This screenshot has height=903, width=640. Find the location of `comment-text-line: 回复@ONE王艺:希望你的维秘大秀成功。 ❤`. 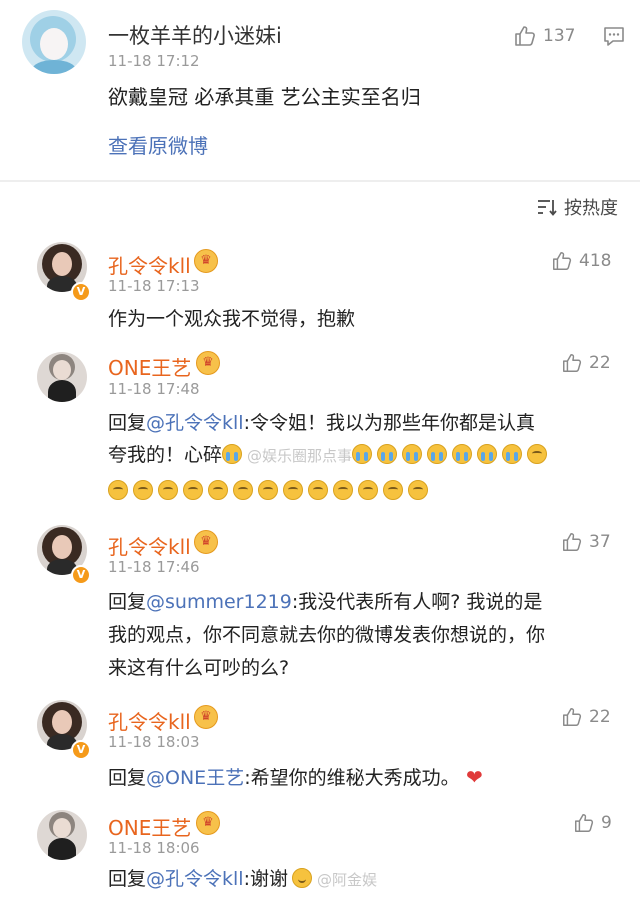

comment-text-line: 回复@ONE王艺:希望你的维秘大秀成功。 ❤ is located at coordinates (295, 777).